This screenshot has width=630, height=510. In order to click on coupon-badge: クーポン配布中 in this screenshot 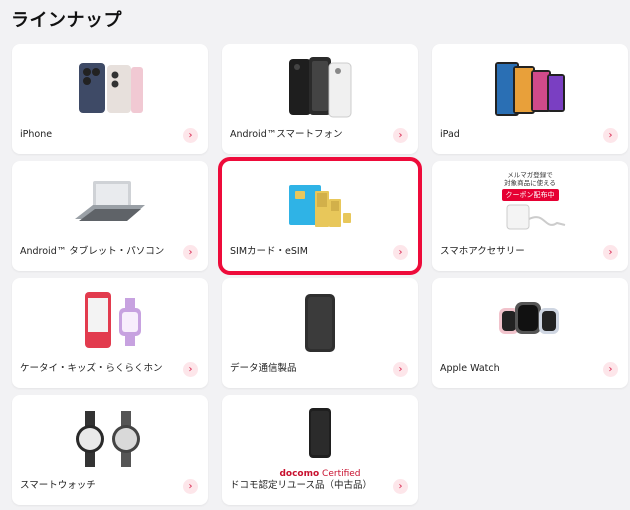, I will do `click(530, 195)`.